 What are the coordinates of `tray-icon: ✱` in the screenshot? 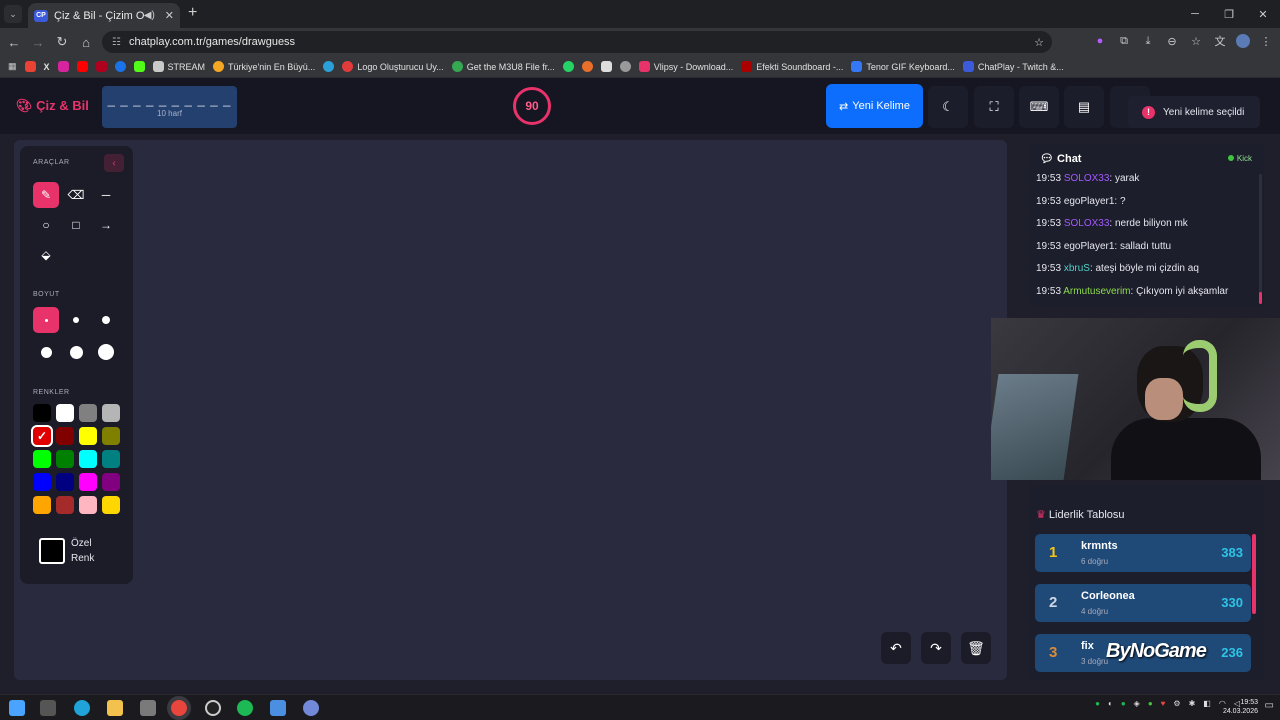 It's located at (1192, 703).